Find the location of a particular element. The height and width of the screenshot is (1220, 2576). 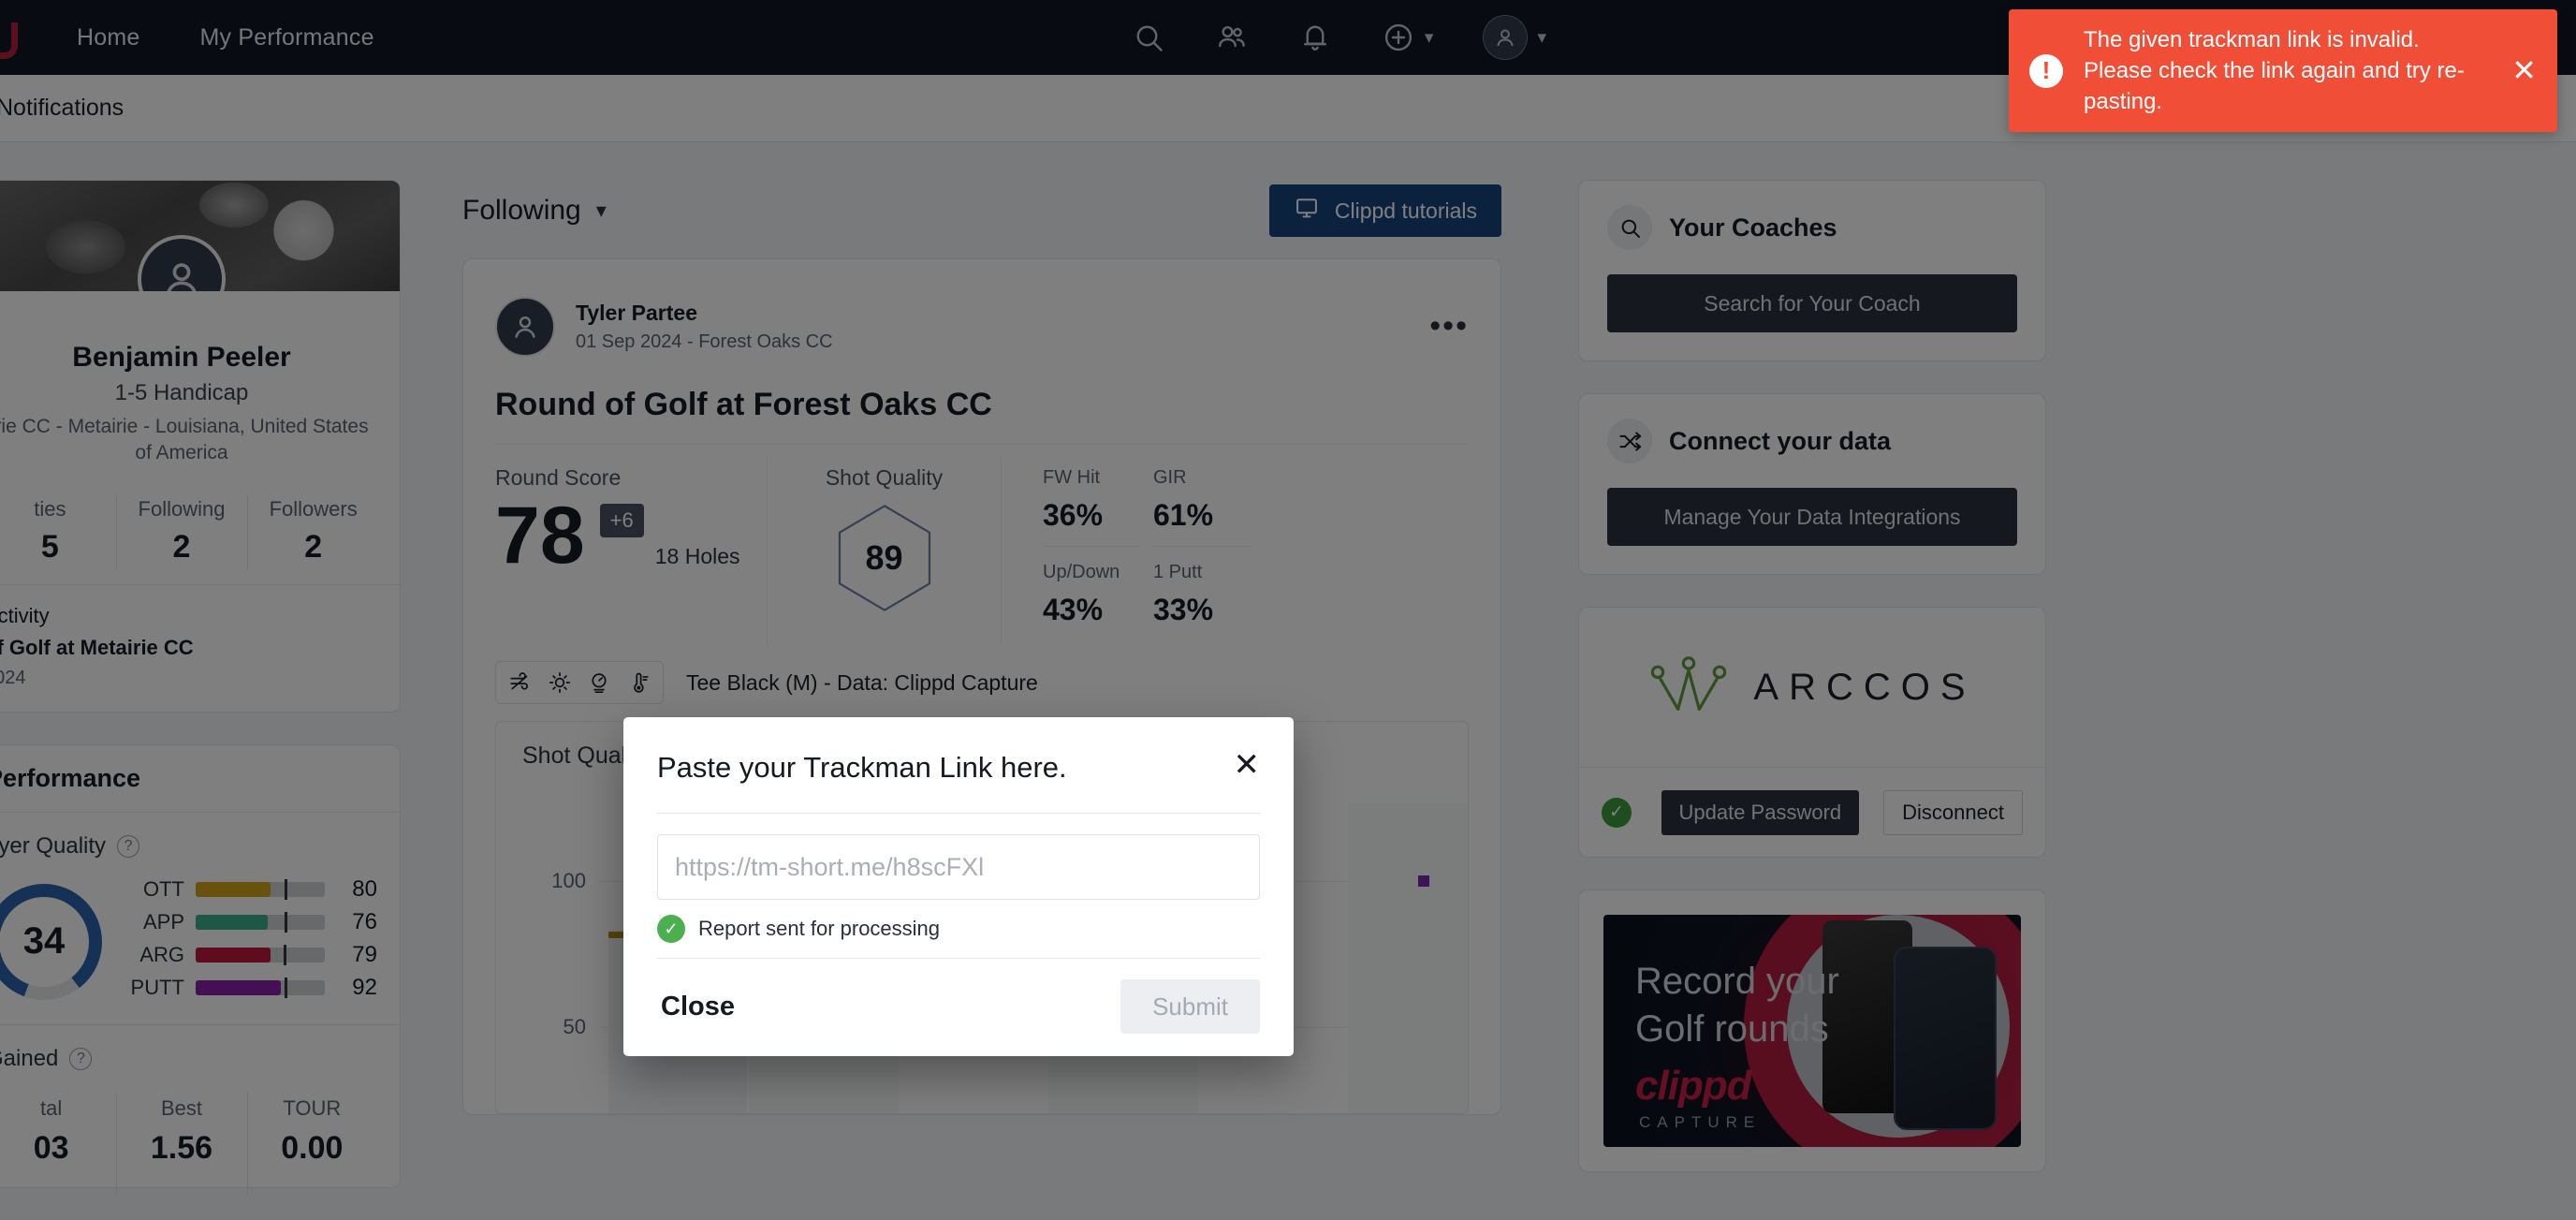

submit-button: Submit is located at coordinates (1190, 1007).